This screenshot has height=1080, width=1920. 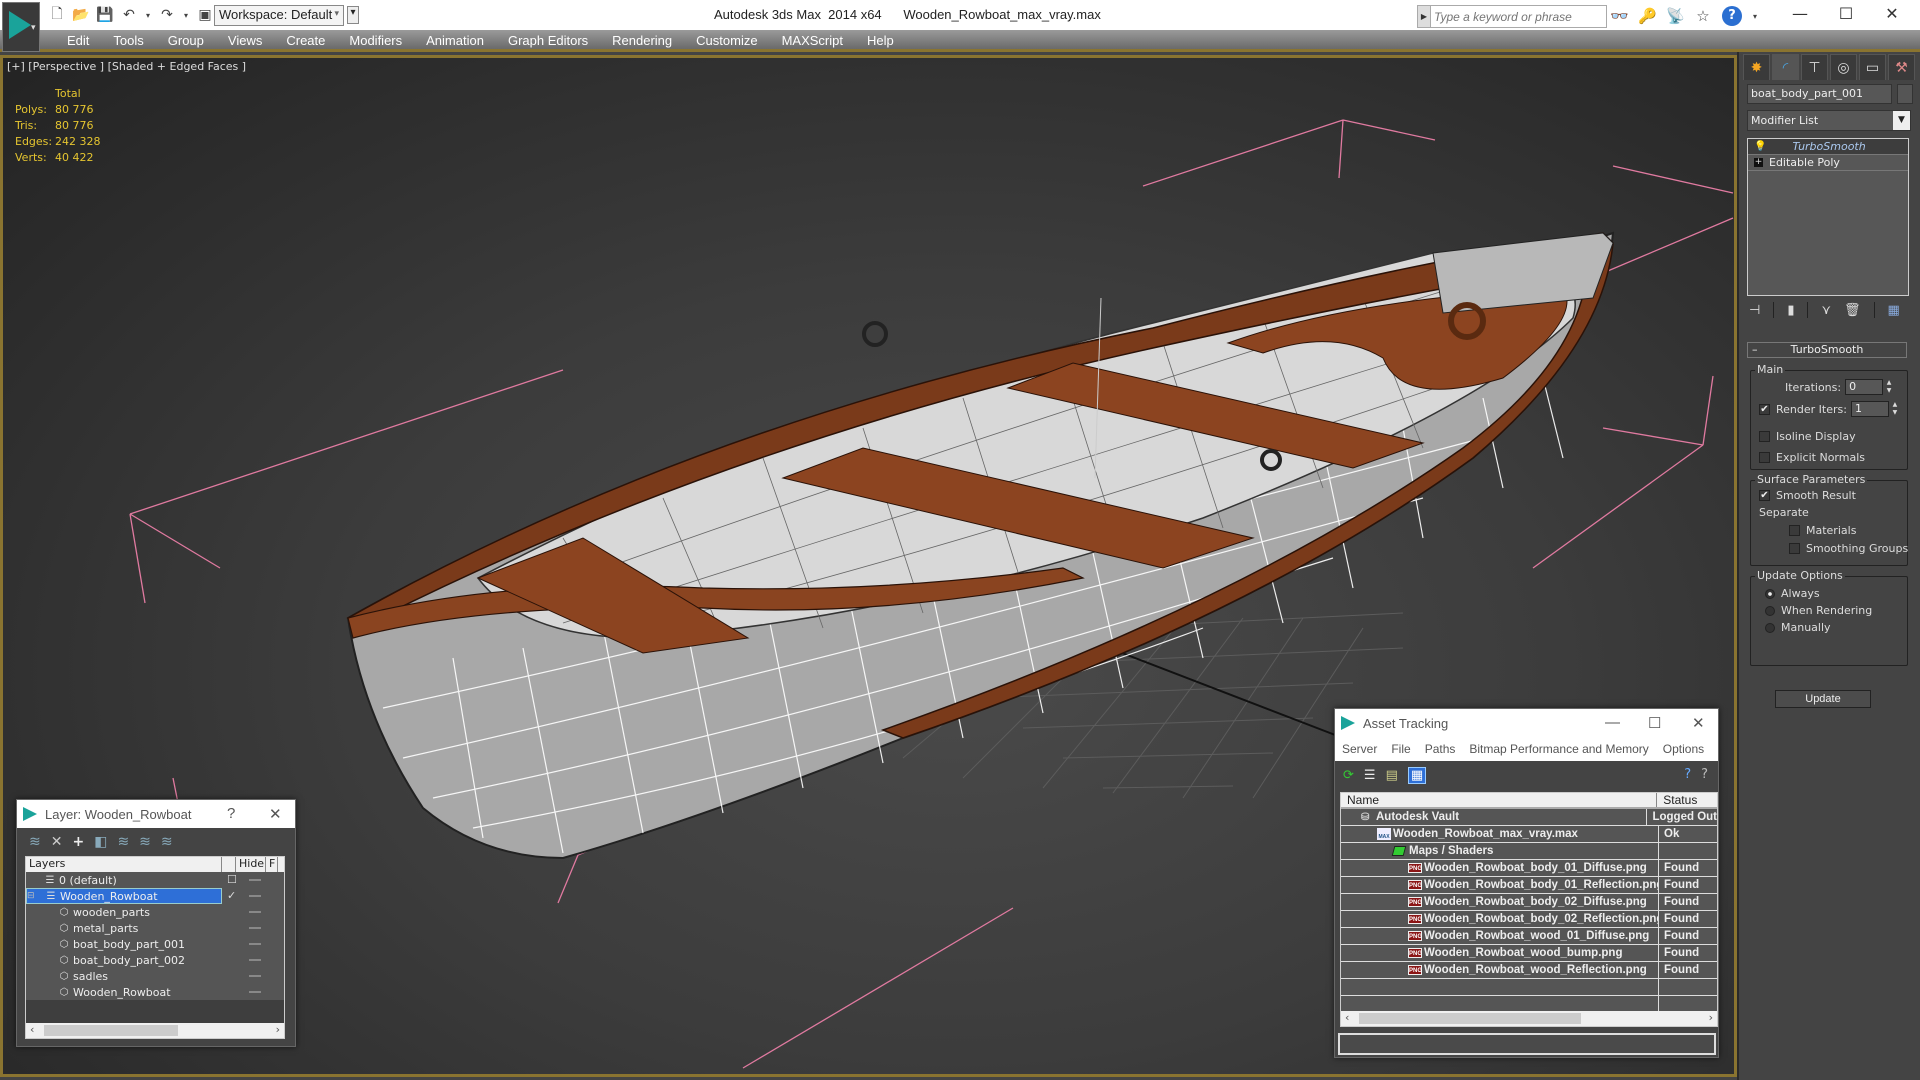 What do you see at coordinates (148, 15) in the screenshot?
I see `undo-dropdown-icon: ▾` at bounding box center [148, 15].